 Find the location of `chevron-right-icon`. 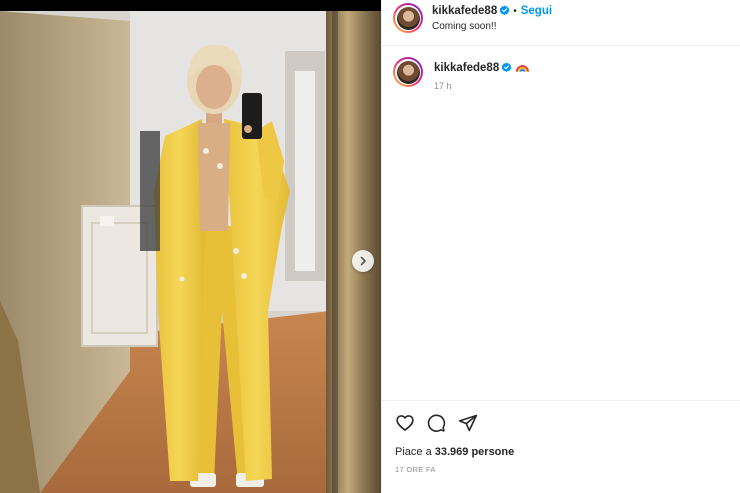

chevron-right-icon is located at coordinates (363, 261).